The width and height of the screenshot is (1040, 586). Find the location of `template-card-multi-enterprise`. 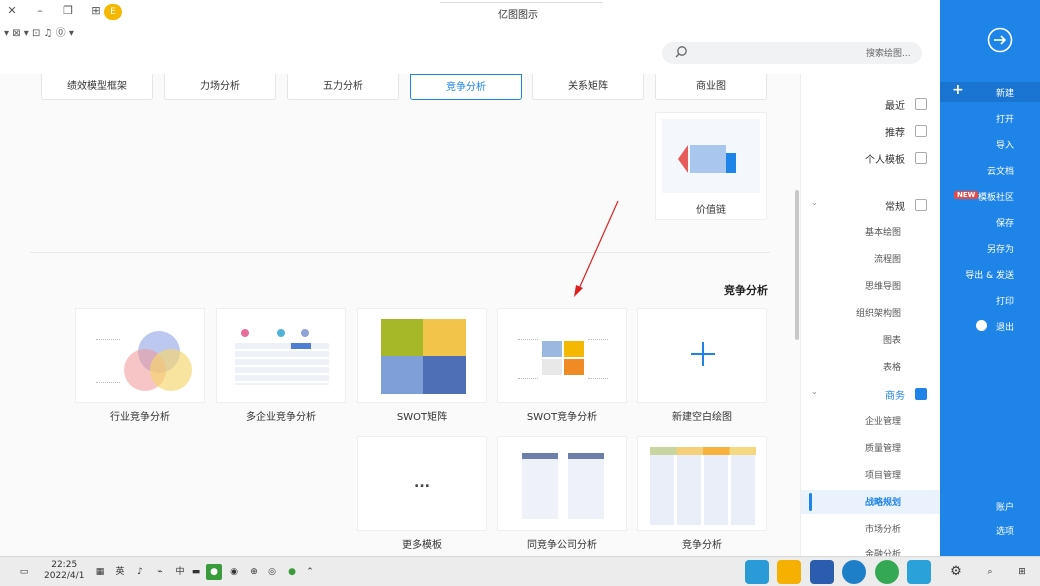

template-card-multi-enterprise is located at coordinates (281, 355).